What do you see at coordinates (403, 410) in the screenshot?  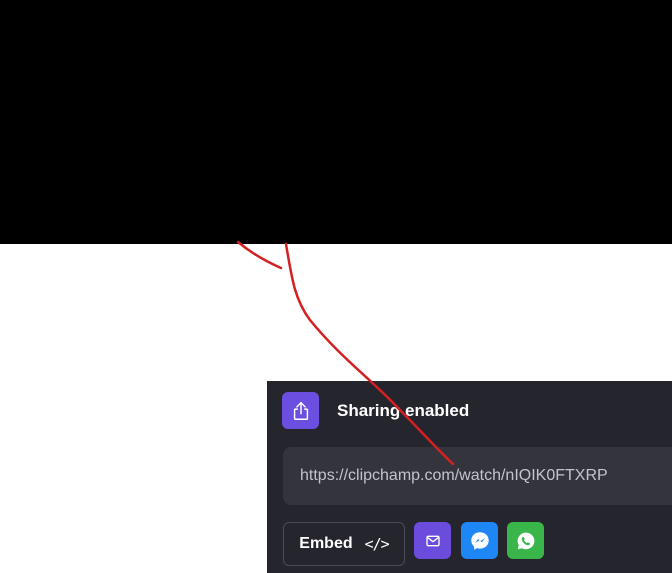 I see `panel-title: Sharing enabled` at bounding box center [403, 410].